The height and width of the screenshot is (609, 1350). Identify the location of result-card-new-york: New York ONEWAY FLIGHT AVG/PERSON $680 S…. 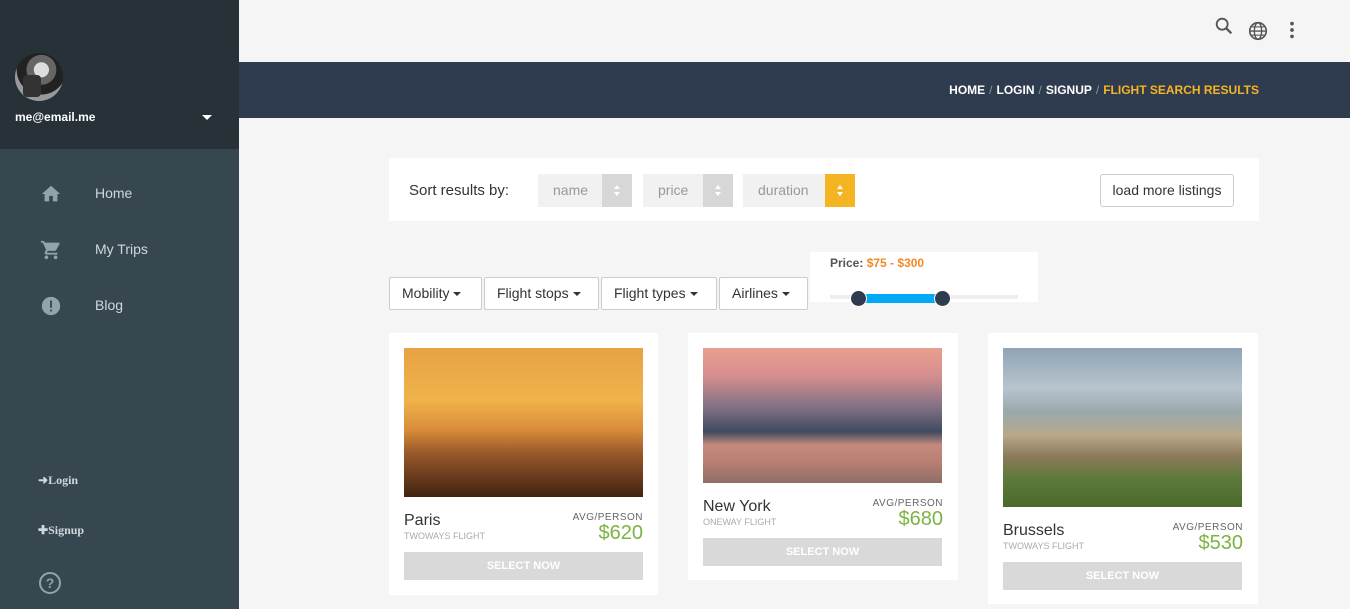
(823, 456).